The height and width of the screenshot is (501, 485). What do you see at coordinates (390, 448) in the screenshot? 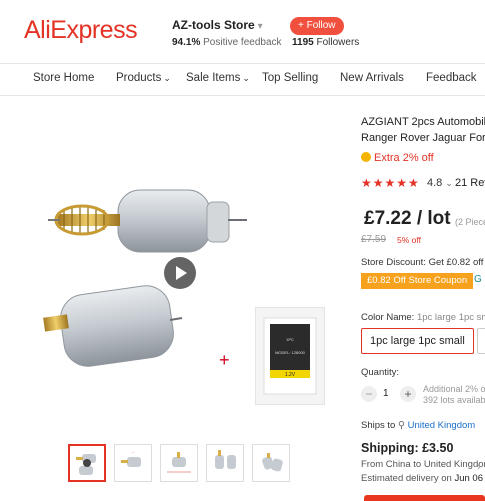
I see `shipping-label: Shipping:` at bounding box center [390, 448].